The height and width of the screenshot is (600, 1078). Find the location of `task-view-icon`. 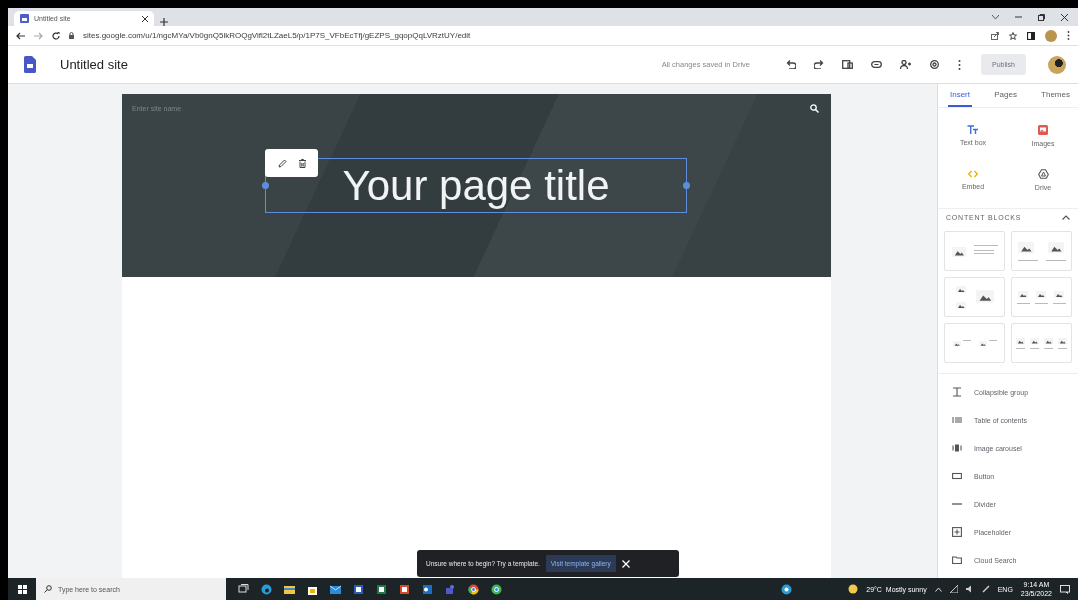

task-view-icon is located at coordinates (243, 589).